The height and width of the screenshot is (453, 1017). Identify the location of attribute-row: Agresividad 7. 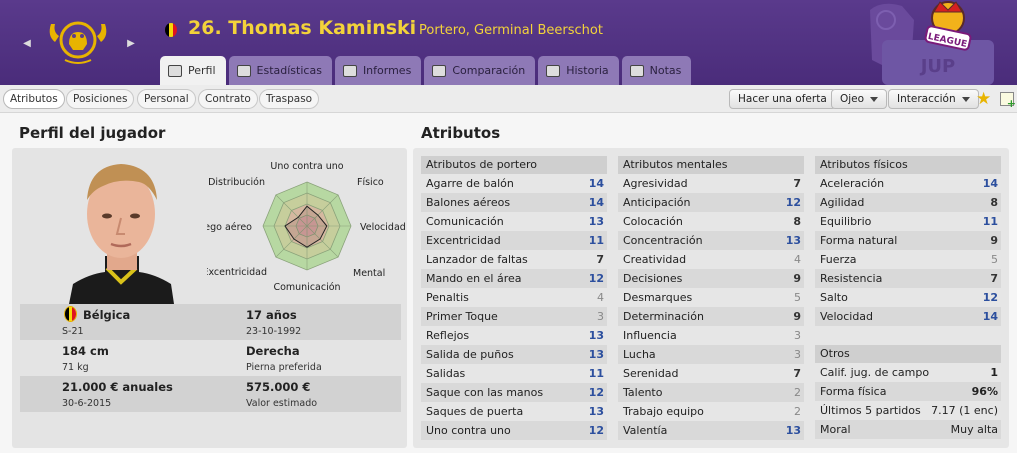
(711, 183).